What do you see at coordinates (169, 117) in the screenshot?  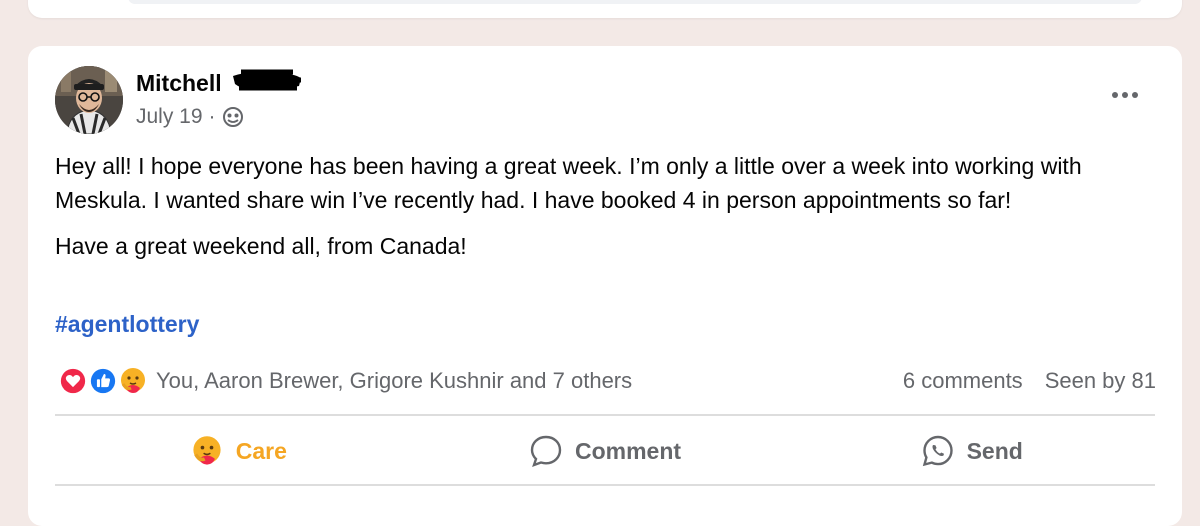 I see `post-date: July 19` at bounding box center [169, 117].